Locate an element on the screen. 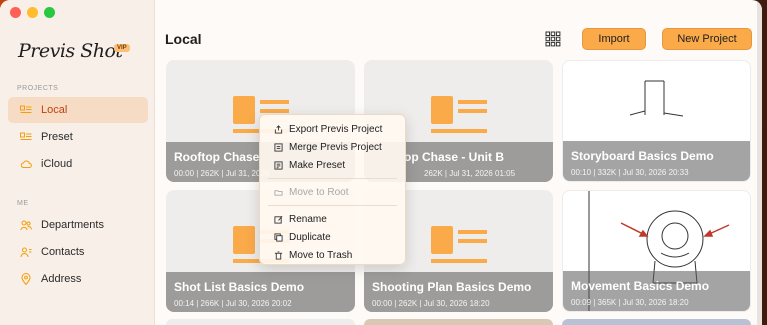 The image size is (767, 325). card-meta: 262K | Jul 31, 2026 01:05 is located at coordinates (470, 173).